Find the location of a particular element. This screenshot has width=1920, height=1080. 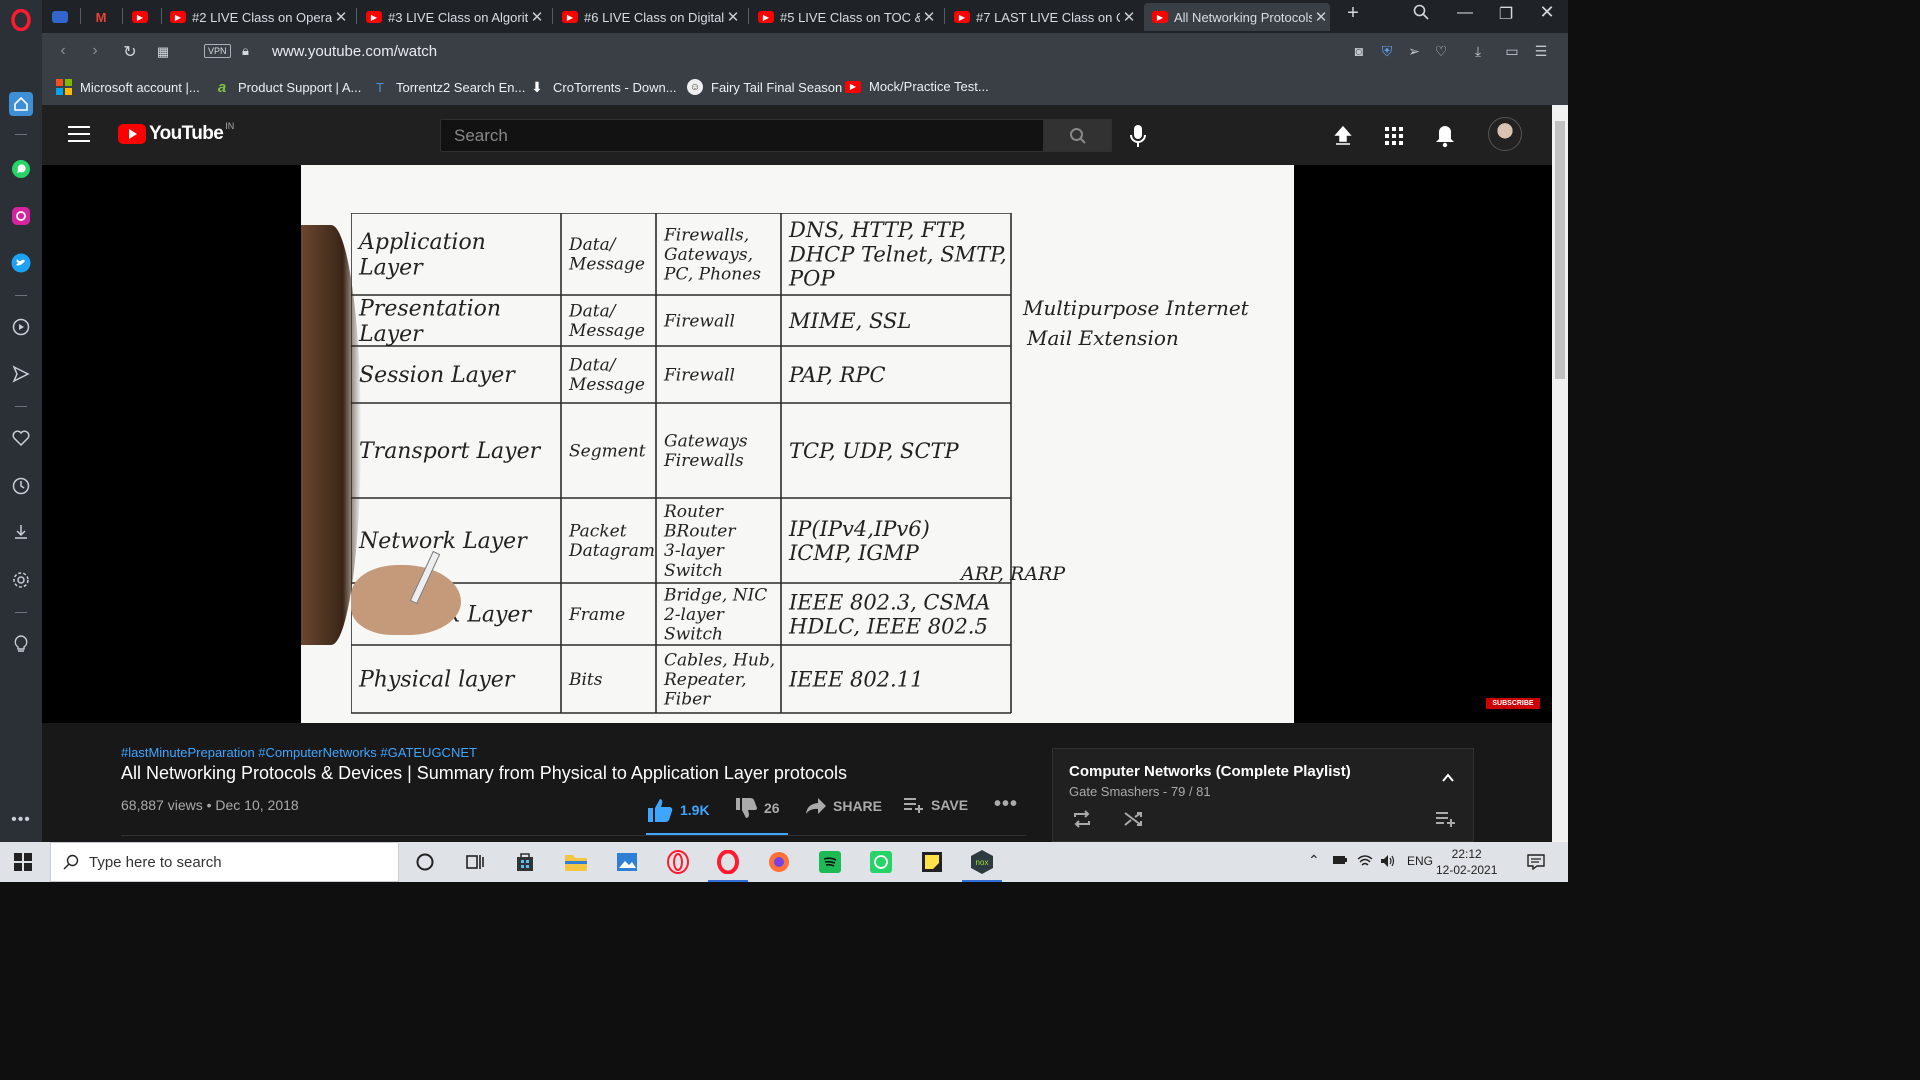

snapshot-camera-icon: ◙ is located at coordinates (1359, 51).